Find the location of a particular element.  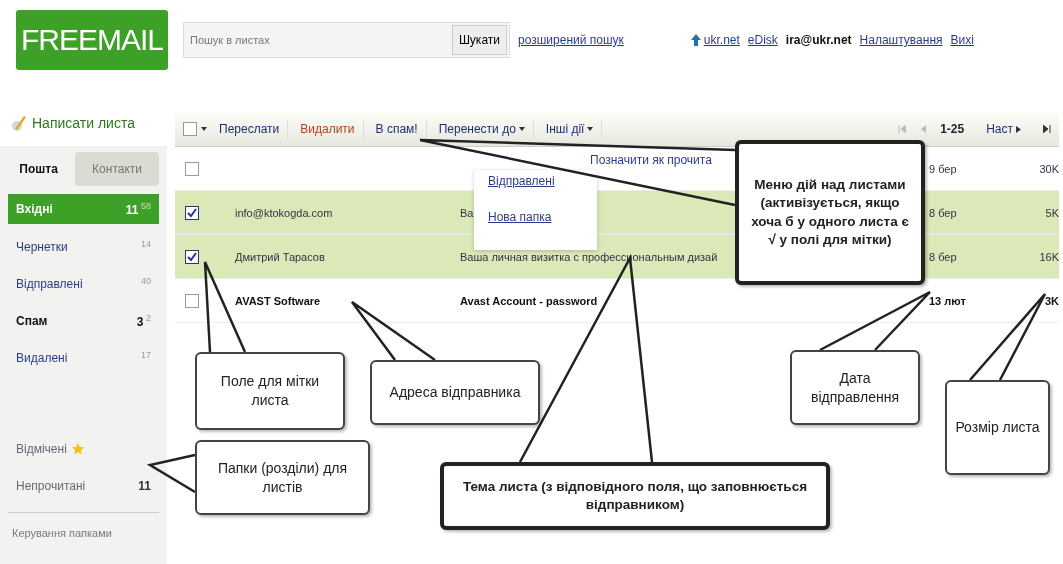

toolbar-button: Інші дії is located at coordinates (570, 129).